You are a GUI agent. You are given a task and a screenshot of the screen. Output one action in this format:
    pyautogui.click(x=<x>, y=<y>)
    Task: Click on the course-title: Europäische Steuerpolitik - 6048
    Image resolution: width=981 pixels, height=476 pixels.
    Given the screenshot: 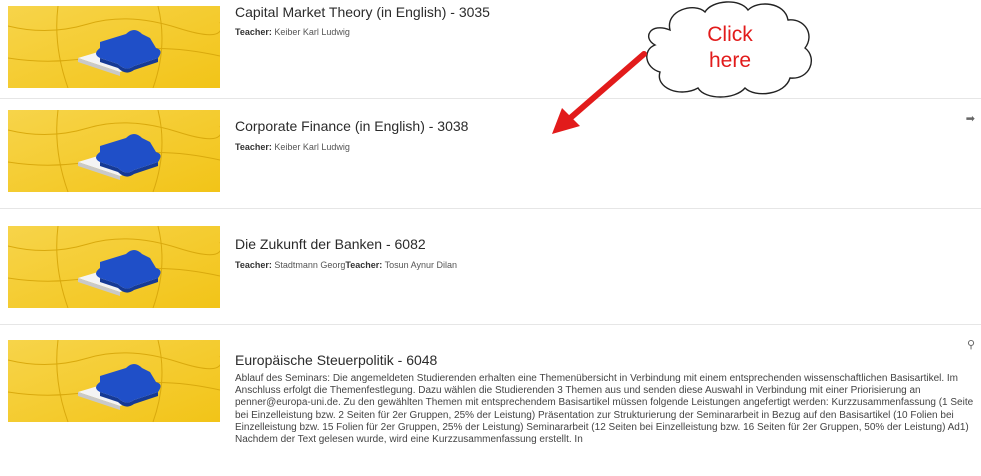 What is the action you would take?
    pyautogui.click(x=336, y=360)
    